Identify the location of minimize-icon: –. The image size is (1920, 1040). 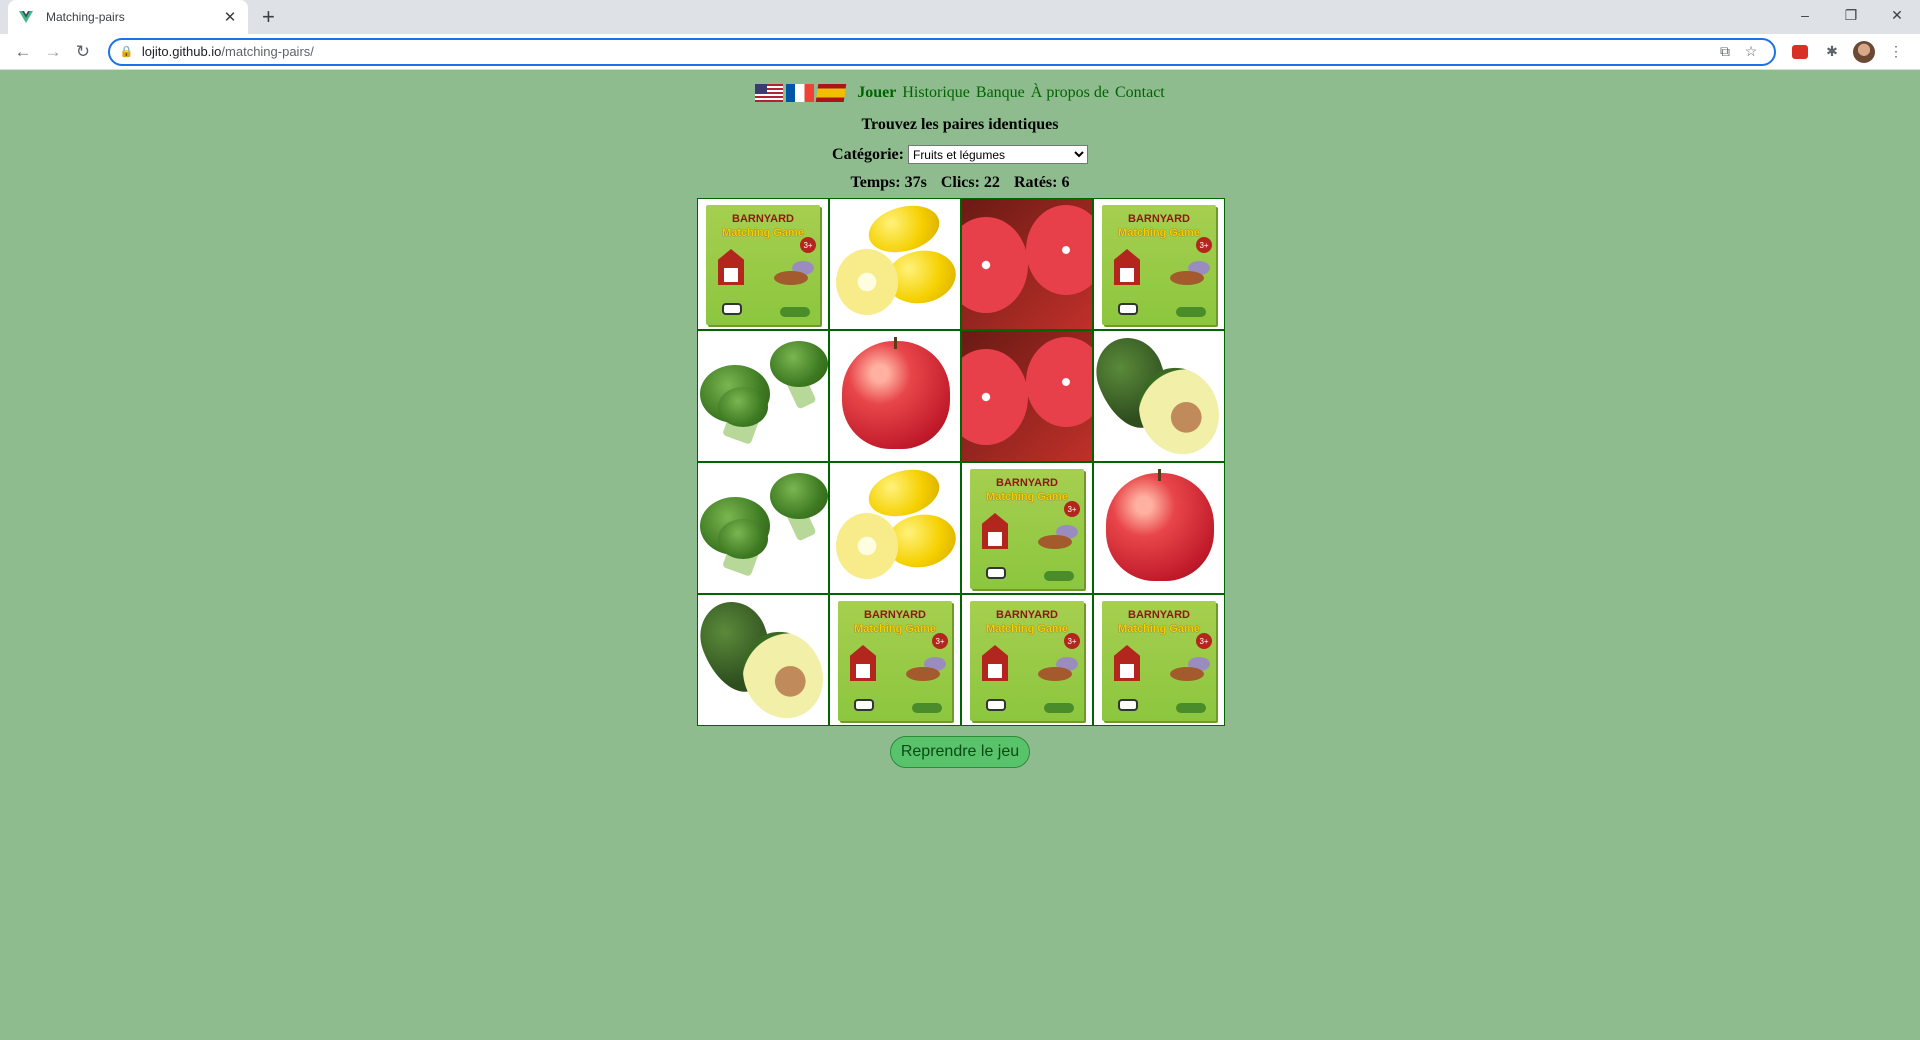
(1805, 15).